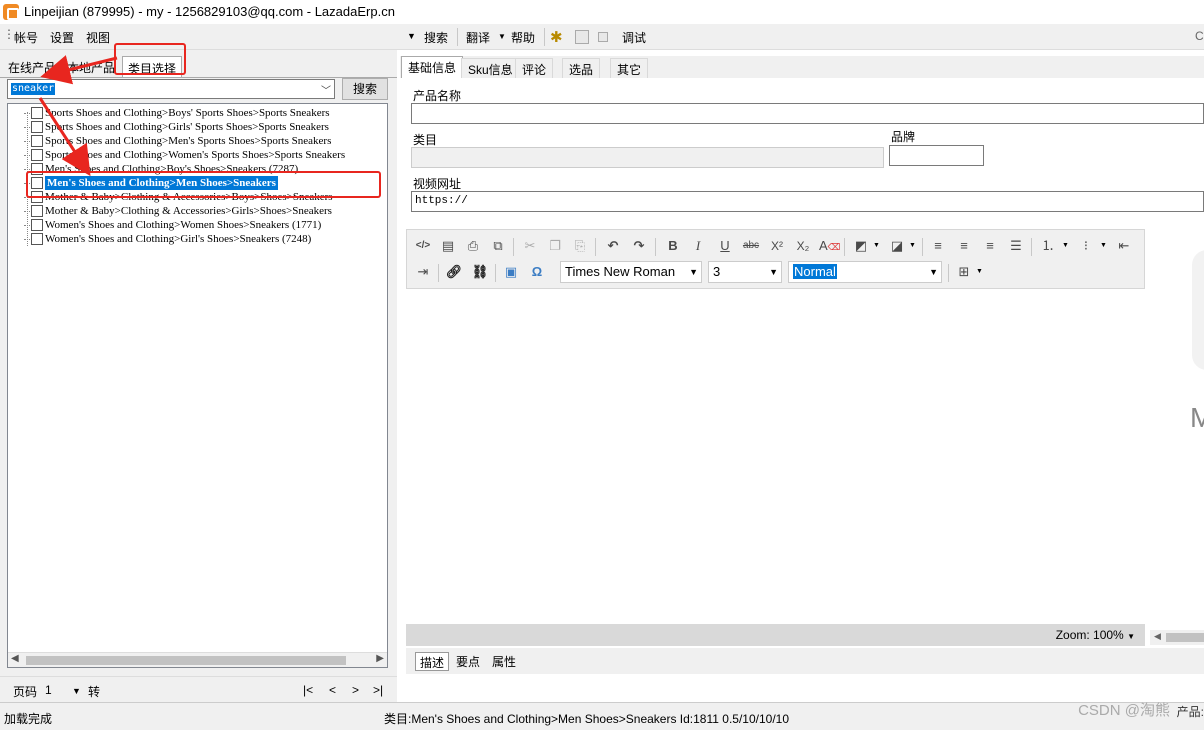 The height and width of the screenshot is (730, 1204). Describe the element at coordinates (64, 137) in the screenshot. I see `arrow-to-result` at that location.